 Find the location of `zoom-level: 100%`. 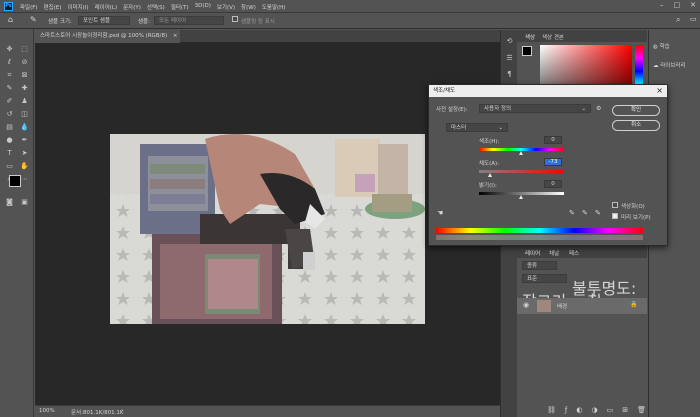

zoom-level: 100% is located at coordinates (47, 411).